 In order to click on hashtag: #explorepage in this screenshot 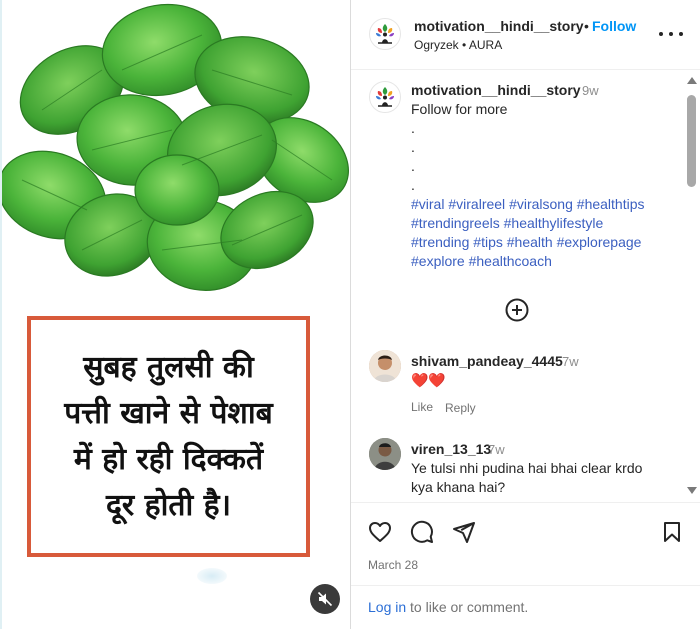, I will do `click(599, 242)`.